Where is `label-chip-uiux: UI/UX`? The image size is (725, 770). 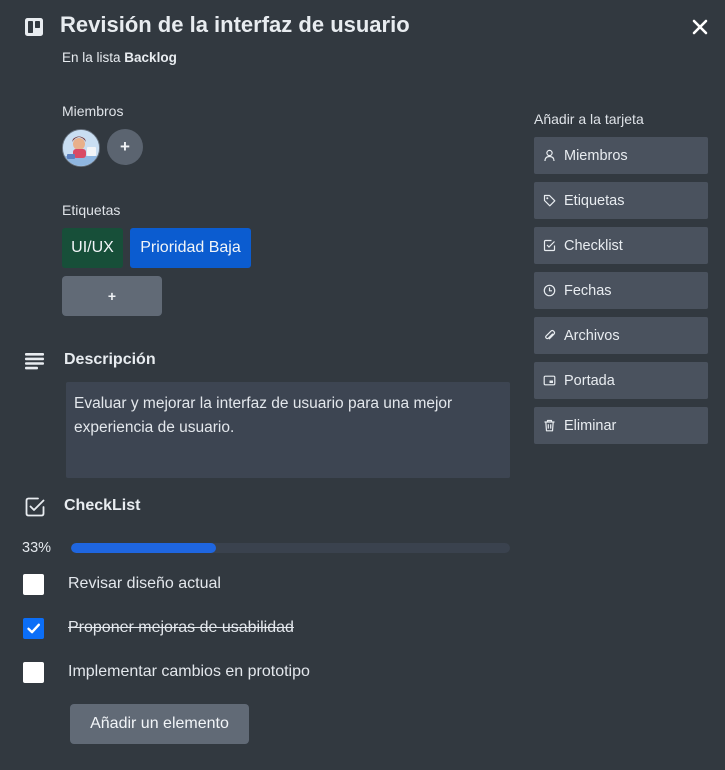
label-chip-uiux: UI/UX is located at coordinates (92, 248).